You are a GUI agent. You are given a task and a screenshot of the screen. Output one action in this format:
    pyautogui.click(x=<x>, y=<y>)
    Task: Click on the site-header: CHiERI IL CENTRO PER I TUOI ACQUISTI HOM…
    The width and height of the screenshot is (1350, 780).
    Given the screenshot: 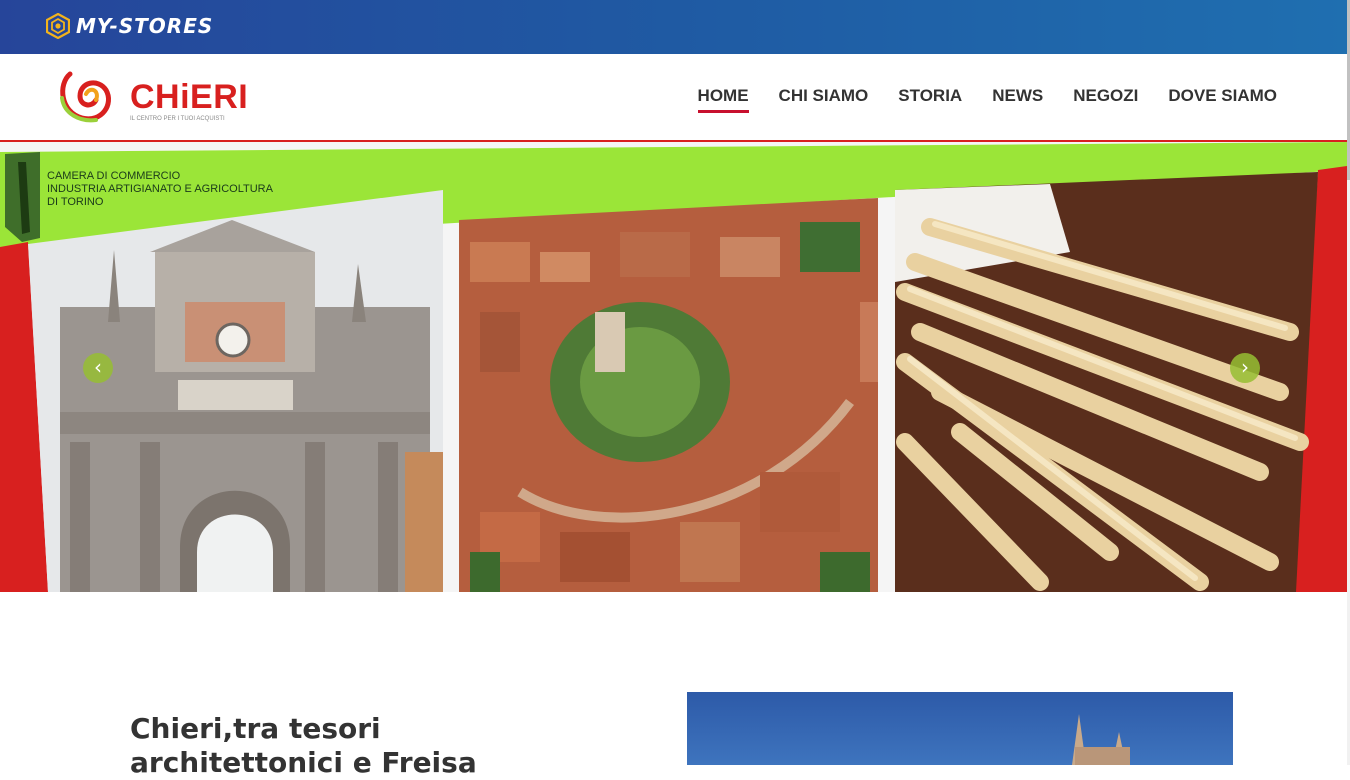 What is the action you would take?
    pyautogui.click(x=673, y=98)
    